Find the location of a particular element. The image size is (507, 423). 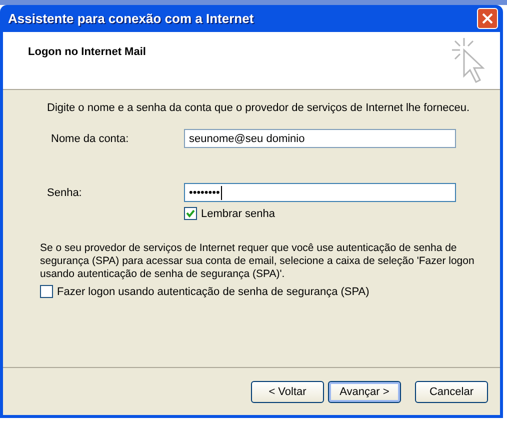

spa-note: Se o seu provedor de serviços de Internet requer que você use autenticação de senha de segurança (SPA) para acessar sua conta de email, selecione a caixa de seleção 'Fazer logon usando autenticação de senha de segurança (SPA)'. is located at coordinates (258, 261).